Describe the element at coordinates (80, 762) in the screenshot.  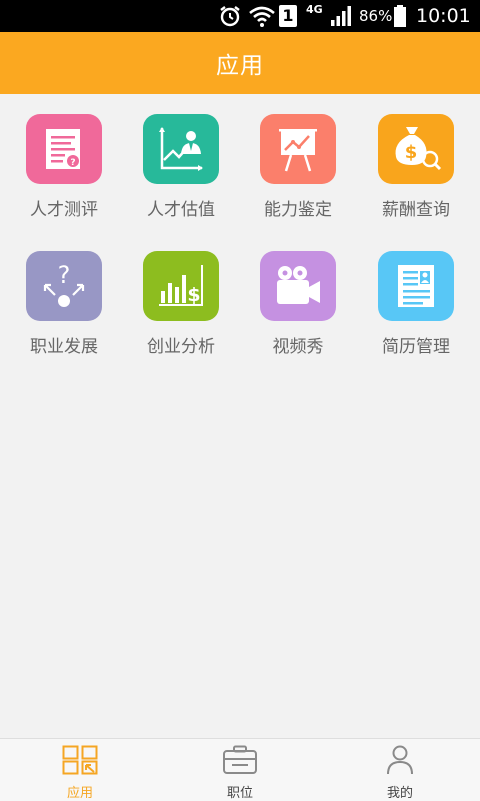
I see `apps-grid-icon` at that location.